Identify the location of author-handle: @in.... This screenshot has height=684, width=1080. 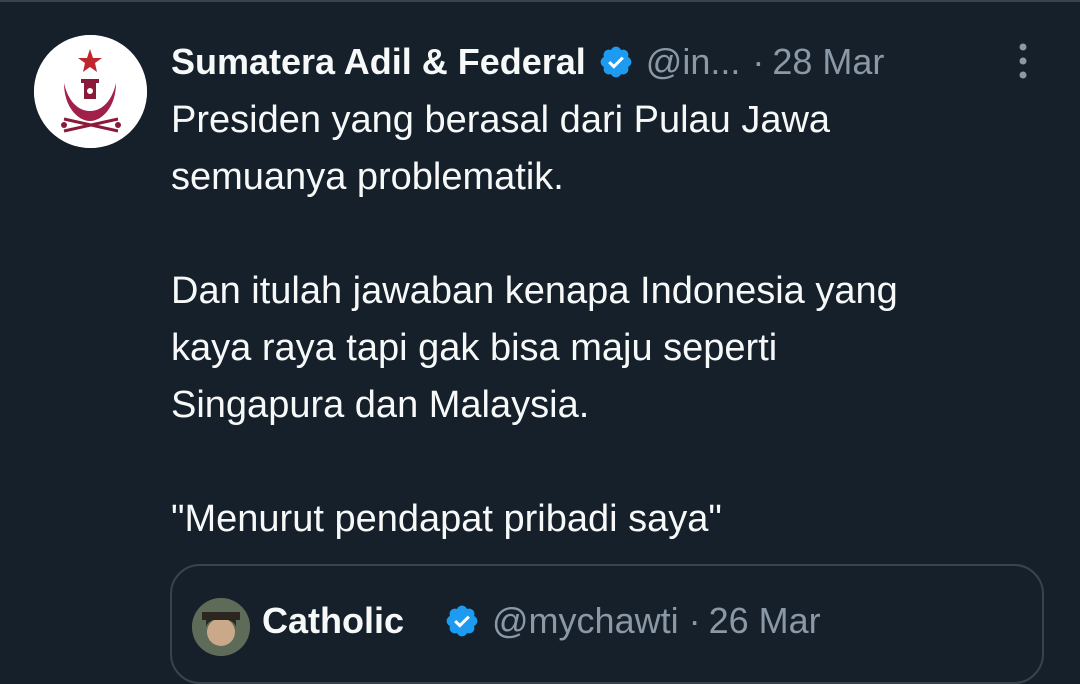
(693, 62).